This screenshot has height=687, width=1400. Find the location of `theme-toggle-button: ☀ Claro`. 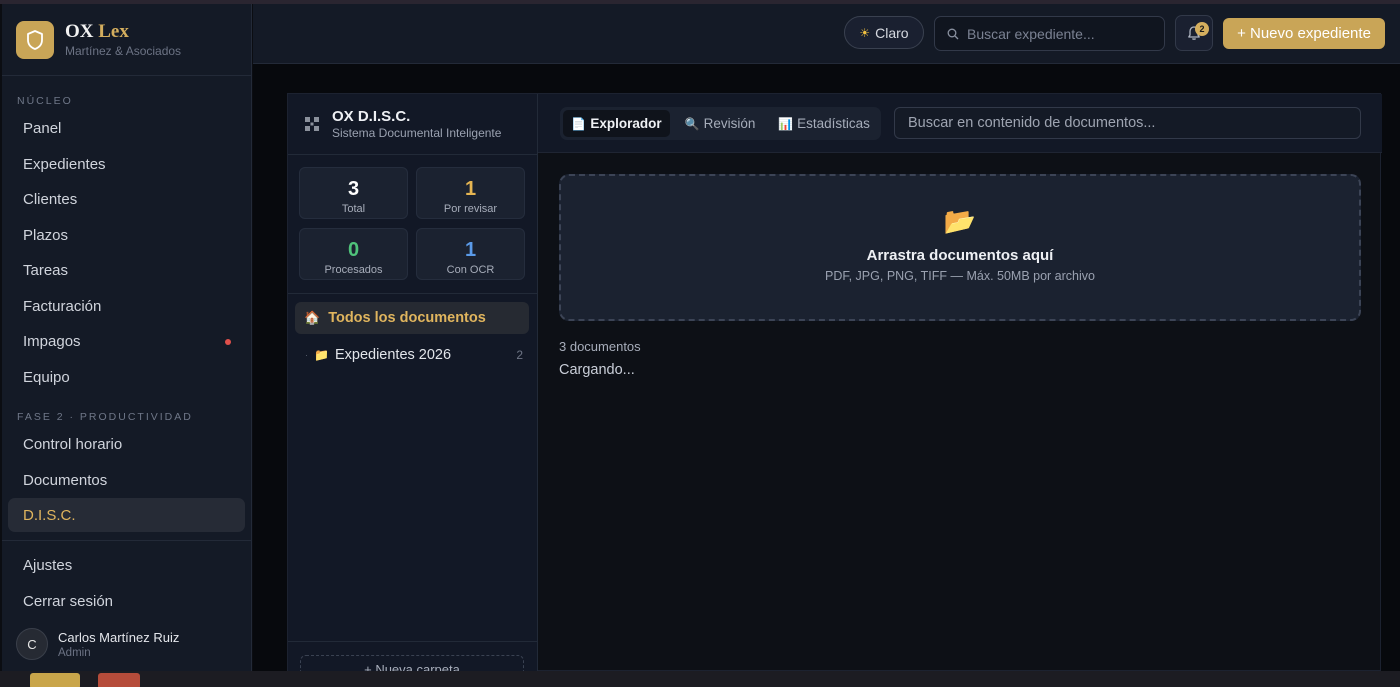

theme-toggle-button: ☀ Claro is located at coordinates (884, 32).